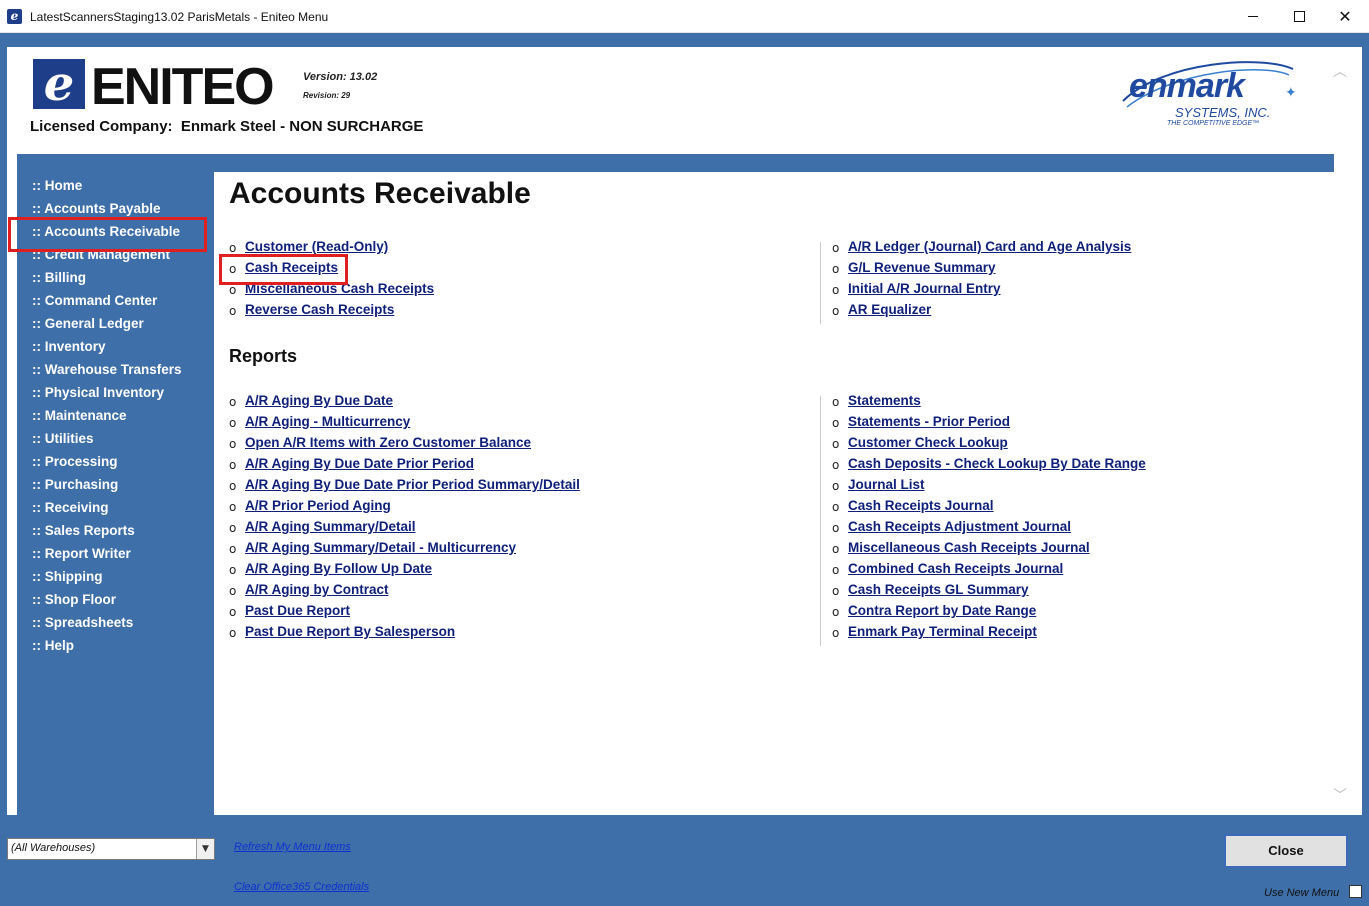 The height and width of the screenshot is (906, 1369). What do you see at coordinates (380, 547) in the screenshot?
I see `report-link: A/R Aging Summary/Detail - Multicurrency` at bounding box center [380, 547].